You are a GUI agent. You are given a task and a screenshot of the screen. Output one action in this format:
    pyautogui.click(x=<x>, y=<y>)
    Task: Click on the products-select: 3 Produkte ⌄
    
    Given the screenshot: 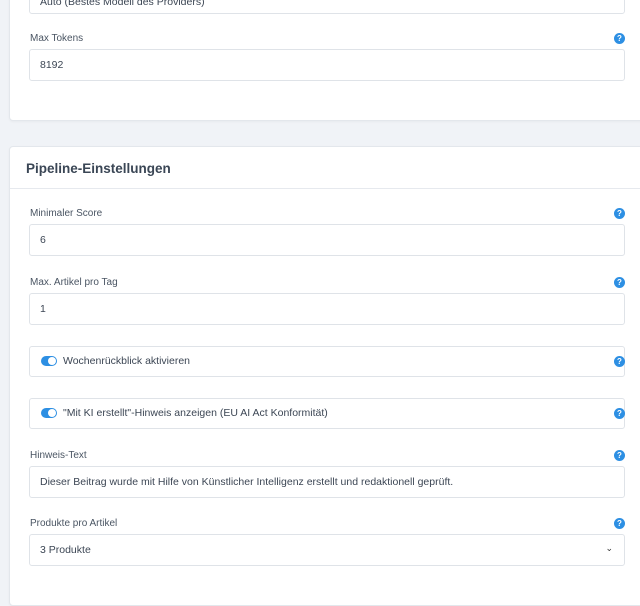 What is the action you would take?
    pyautogui.click(x=327, y=550)
    